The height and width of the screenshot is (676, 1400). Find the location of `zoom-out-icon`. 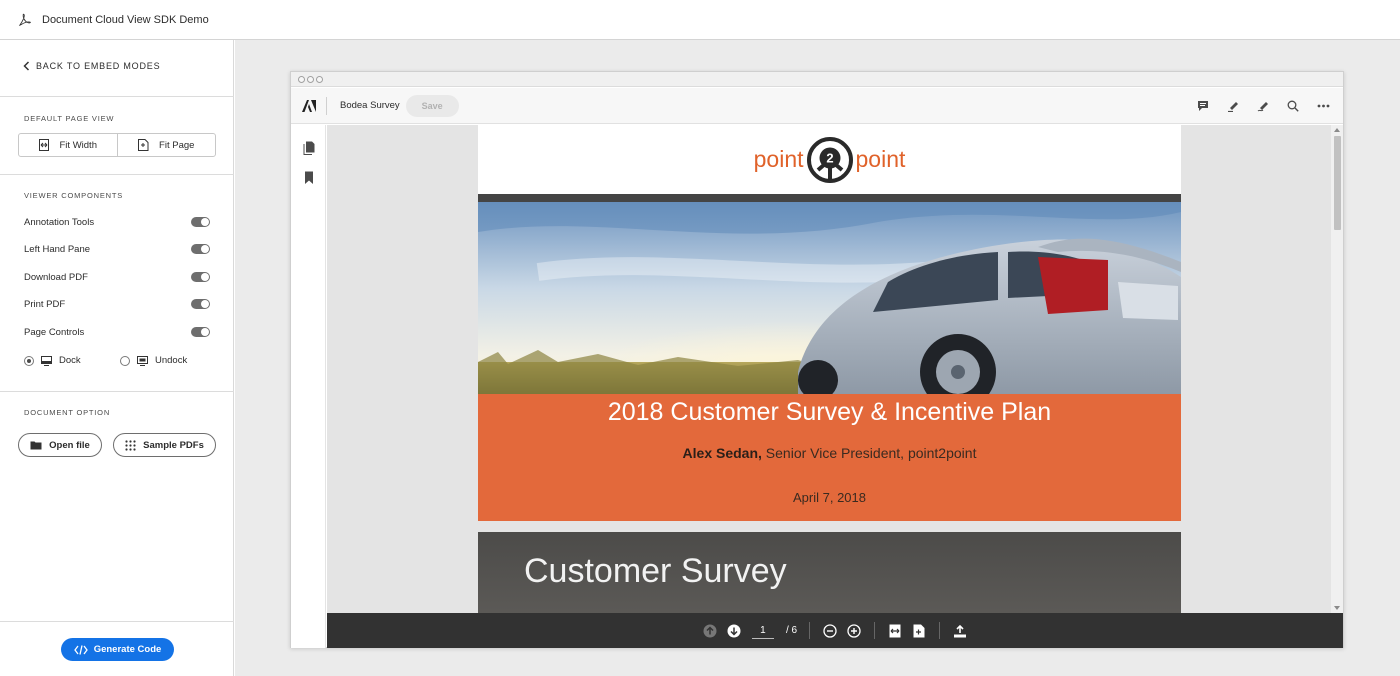

zoom-out-icon is located at coordinates (830, 631).